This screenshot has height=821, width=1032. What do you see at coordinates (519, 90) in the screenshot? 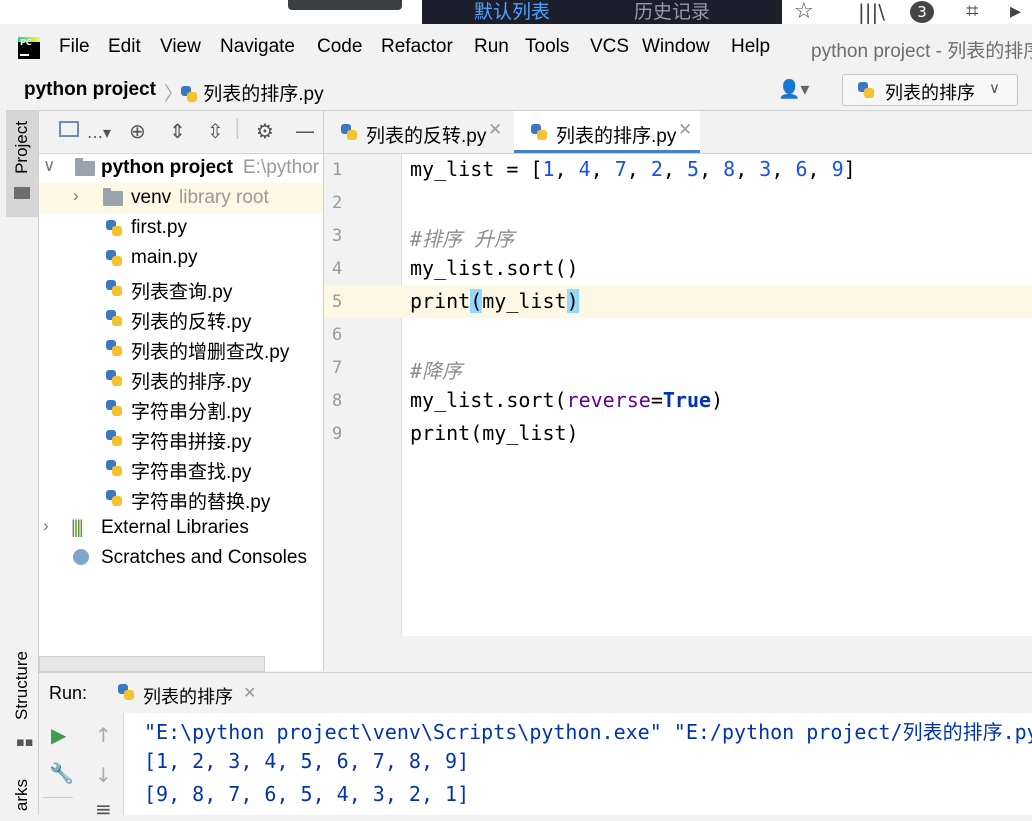
I see `navigation-bar: python project 〉 列表的排序.py 👤▾ 列表的排序 ∨` at bounding box center [519, 90].